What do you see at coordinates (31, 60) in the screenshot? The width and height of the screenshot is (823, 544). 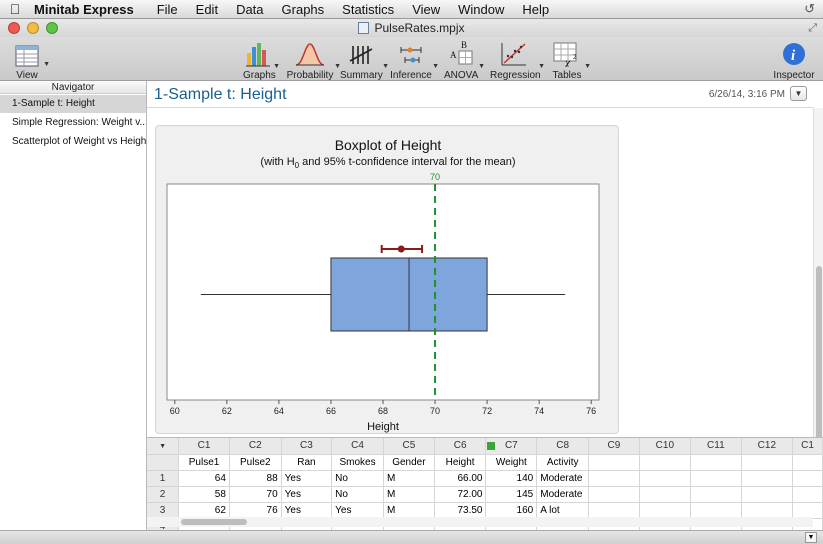 I see `view-tool-button: View ▼` at bounding box center [31, 60].